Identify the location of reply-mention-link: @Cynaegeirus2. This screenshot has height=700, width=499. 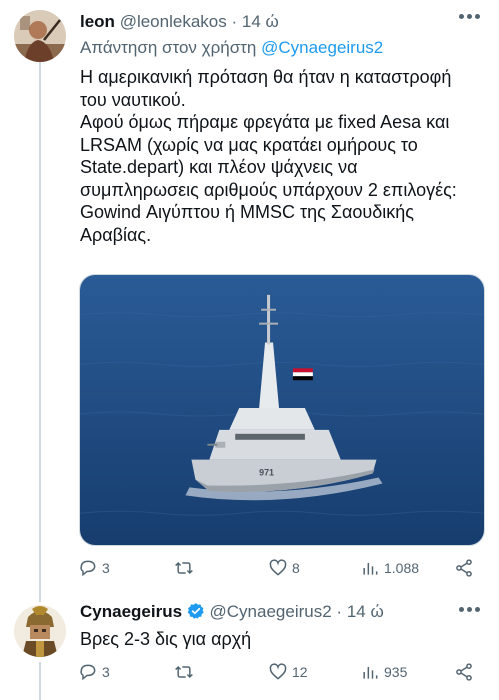
(322, 47).